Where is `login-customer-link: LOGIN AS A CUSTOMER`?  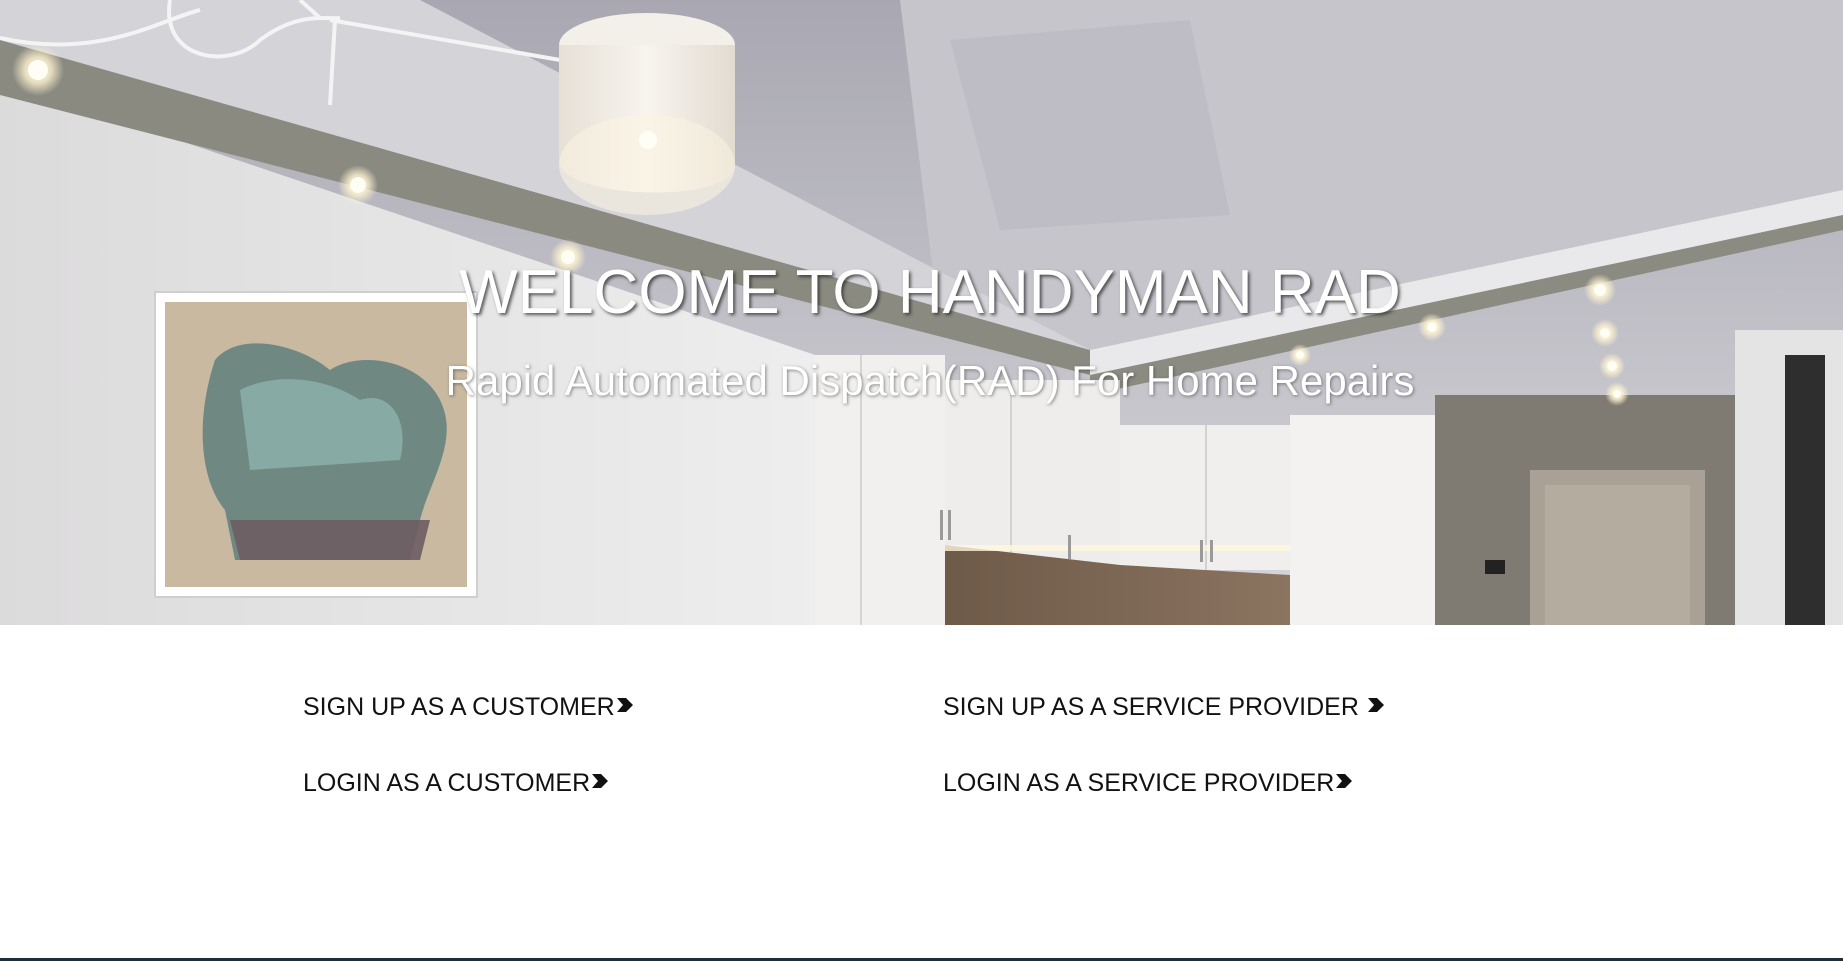
login-customer-link: LOGIN AS A CUSTOMER is located at coordinates (456, 783).